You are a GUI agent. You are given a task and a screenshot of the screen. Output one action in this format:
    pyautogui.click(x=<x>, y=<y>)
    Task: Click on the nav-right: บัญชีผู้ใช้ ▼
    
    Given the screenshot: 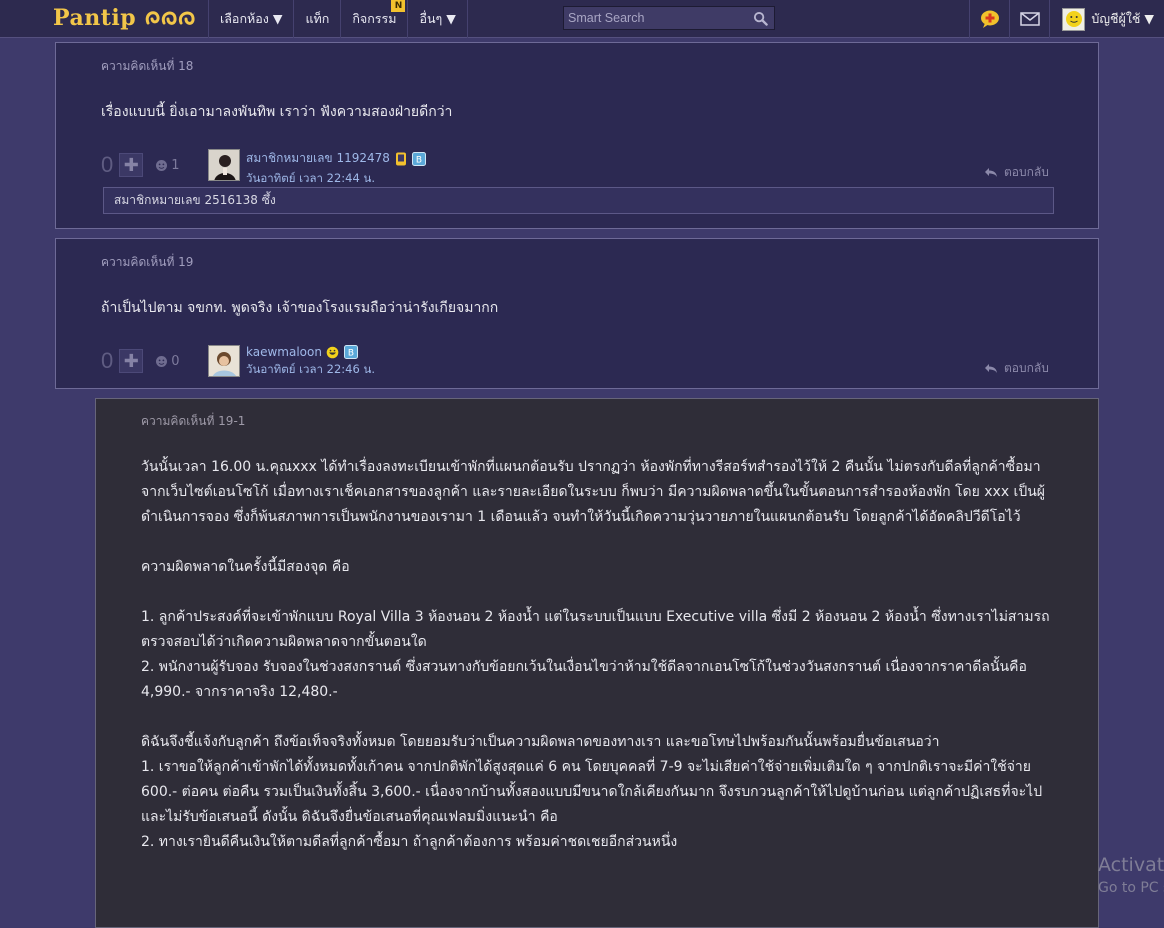 What is the action you would take?
    pyautogui.click(x=1066, y=19)
    